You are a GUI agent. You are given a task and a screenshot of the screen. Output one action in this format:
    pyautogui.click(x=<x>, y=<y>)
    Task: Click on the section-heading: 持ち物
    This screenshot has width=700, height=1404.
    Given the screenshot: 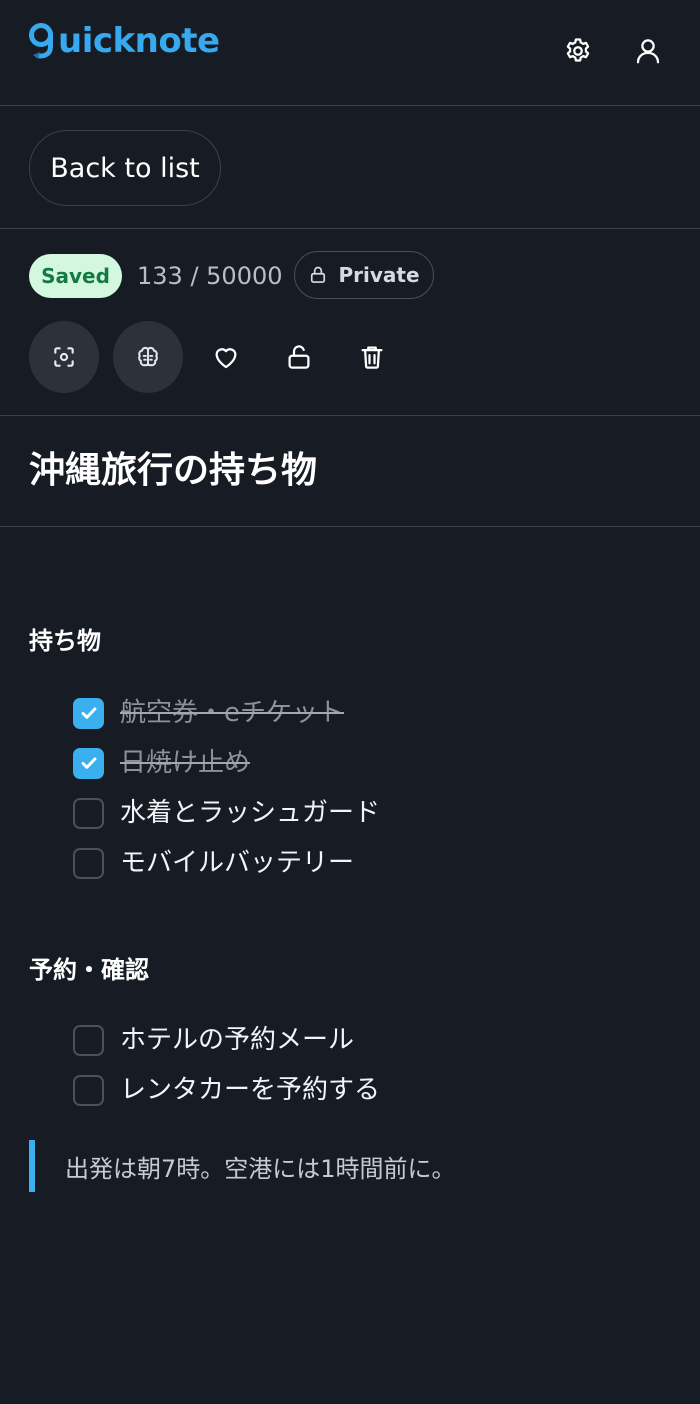 What is the action you would take?
    pyautogui.click(x=65, y=641)
    